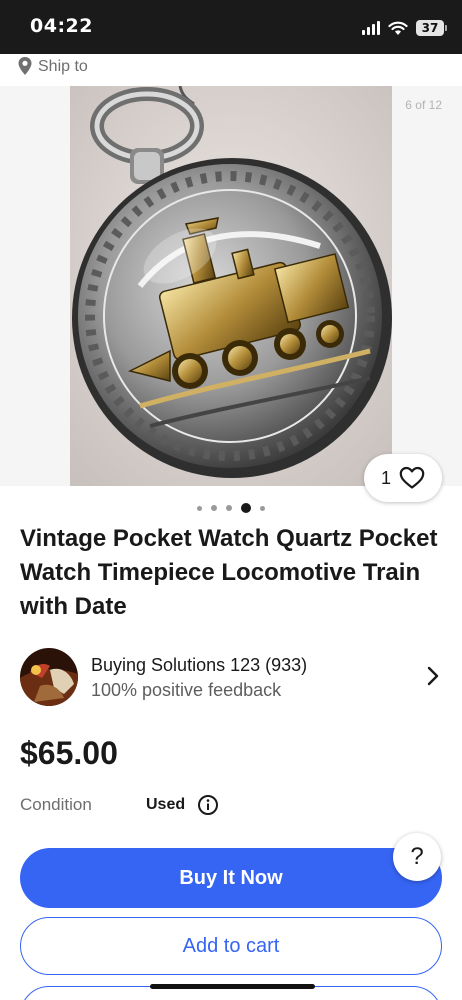 The width and height of the screenshot is (462, 1000). Describe the element at coordinates (61, 26) in the screenshot. I see `status-time: 04:22` at that location.